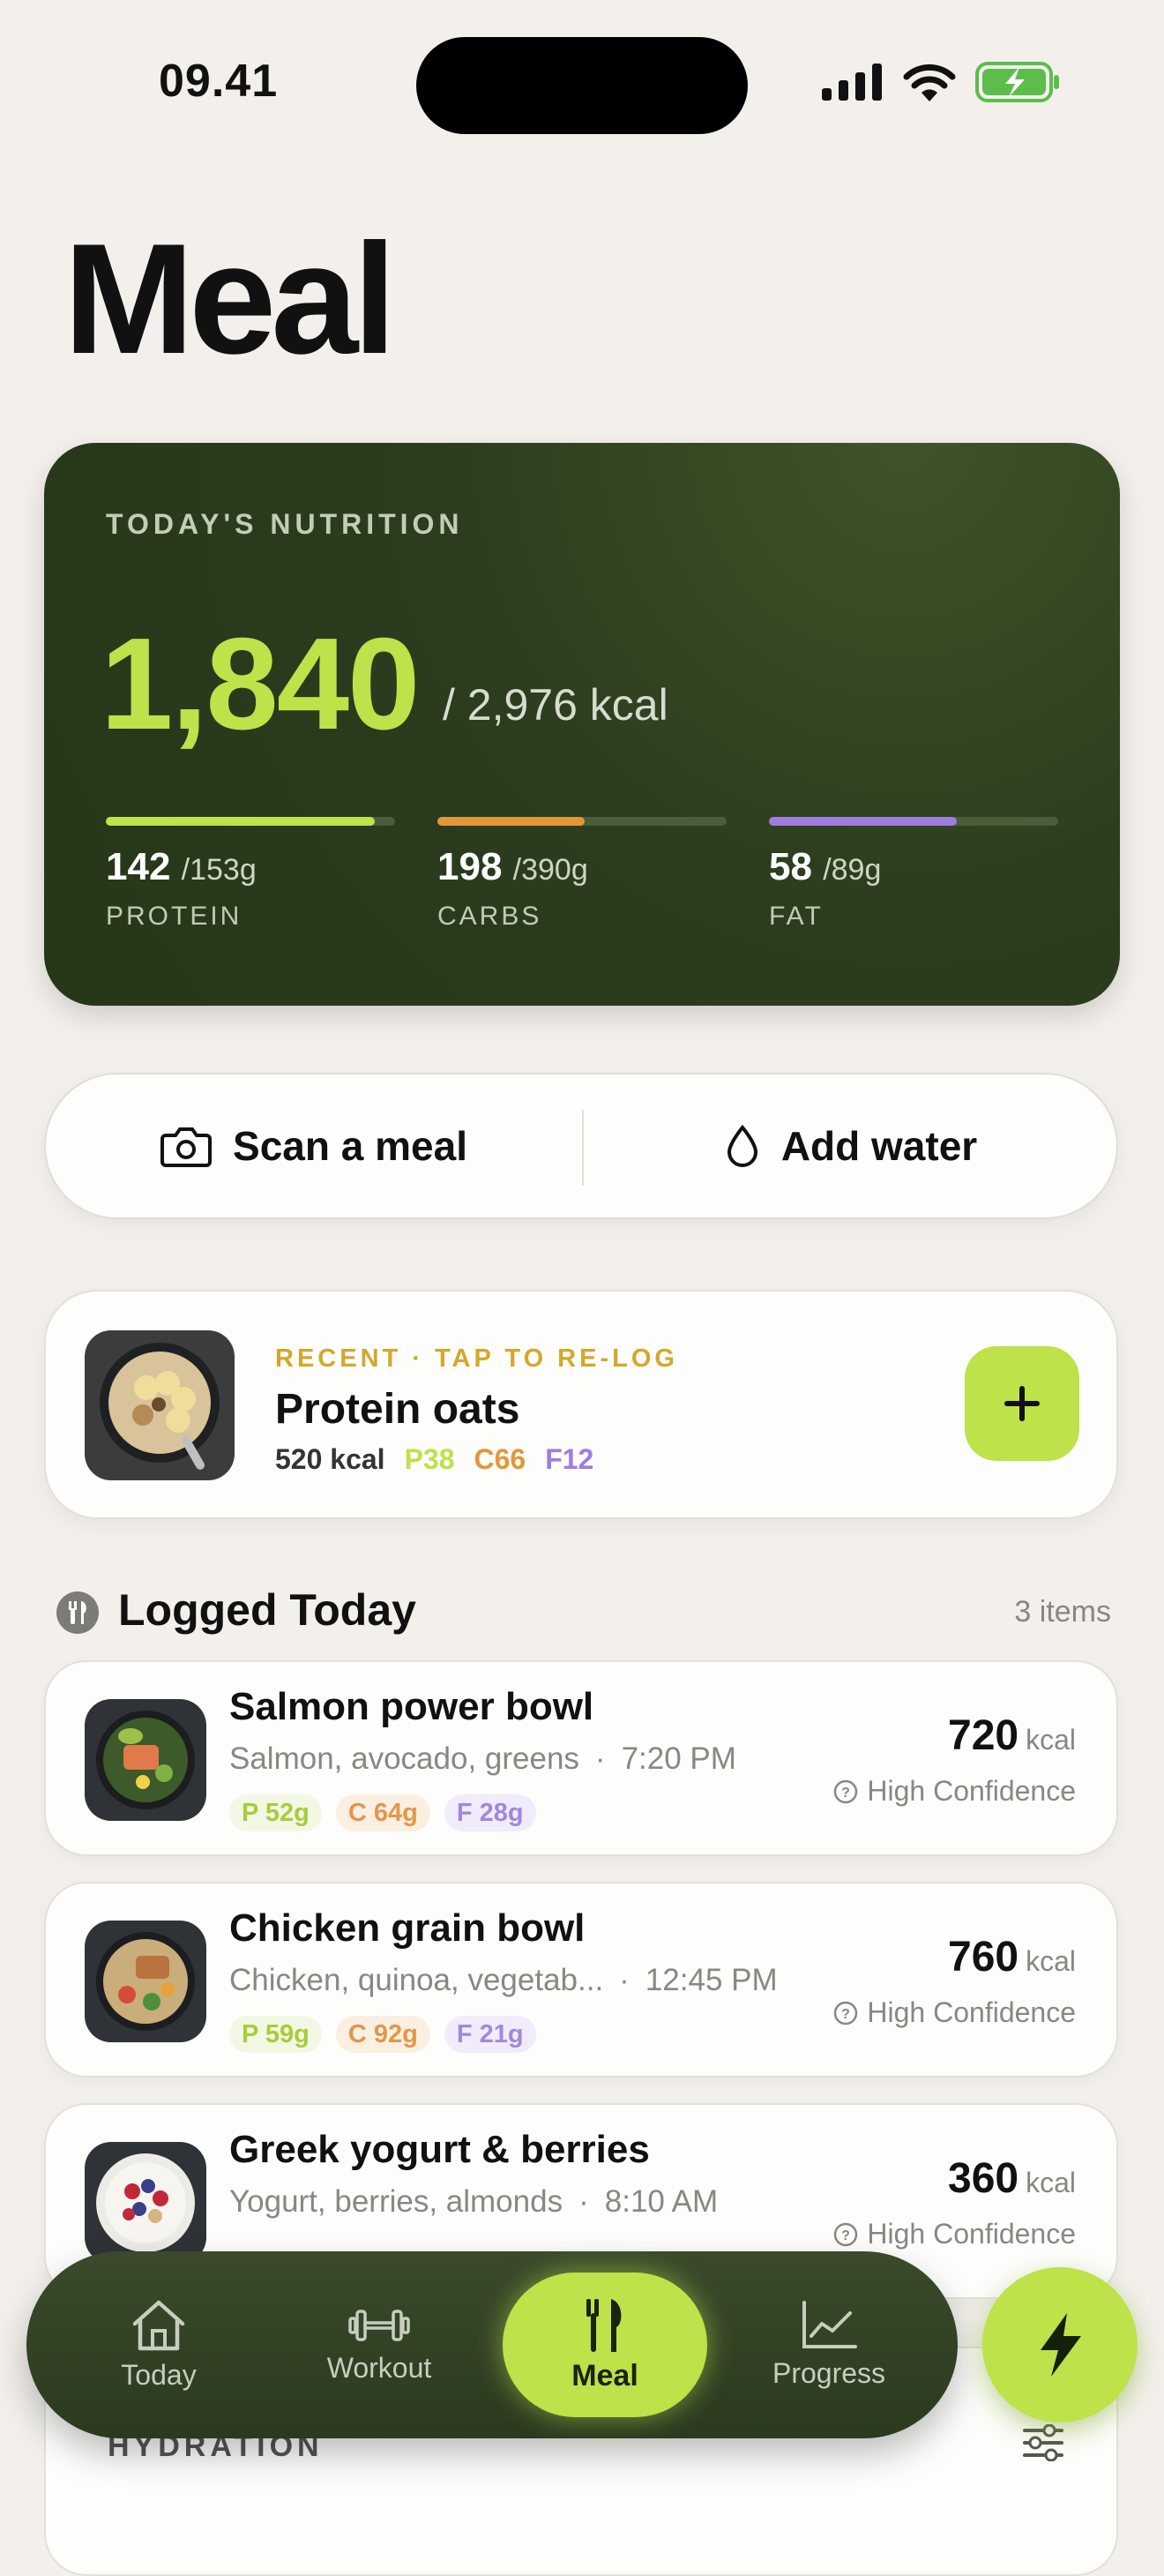  Describe the element at coordinates (260, 684) in the screenshot. I see `calories-consumed: 1,840` at that location.